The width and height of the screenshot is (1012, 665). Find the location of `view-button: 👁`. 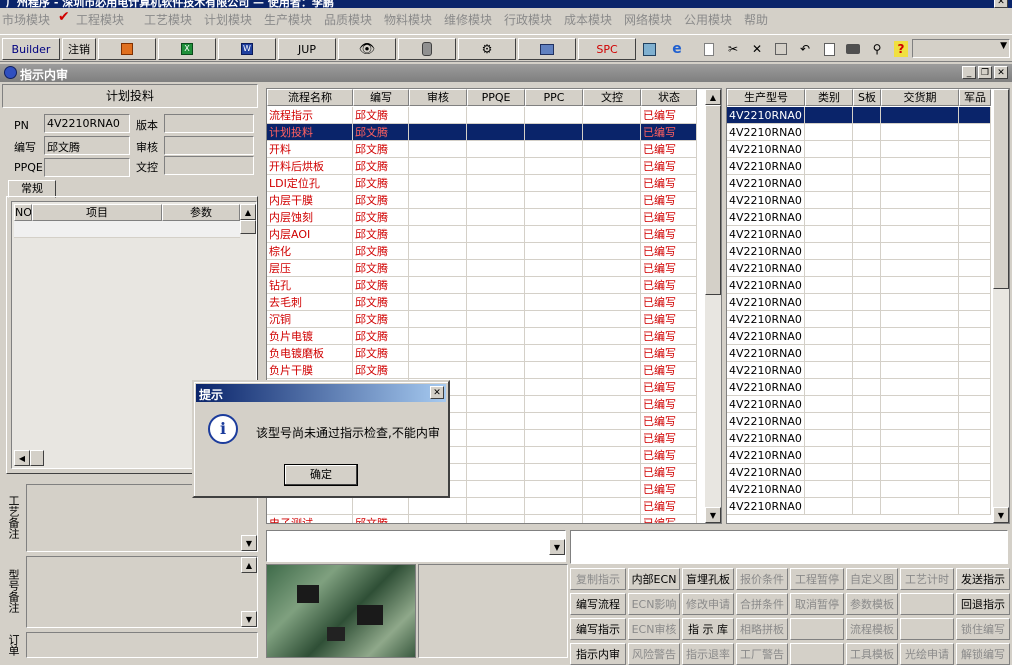

view-button: 👁 is located at coordinates (367, 49).